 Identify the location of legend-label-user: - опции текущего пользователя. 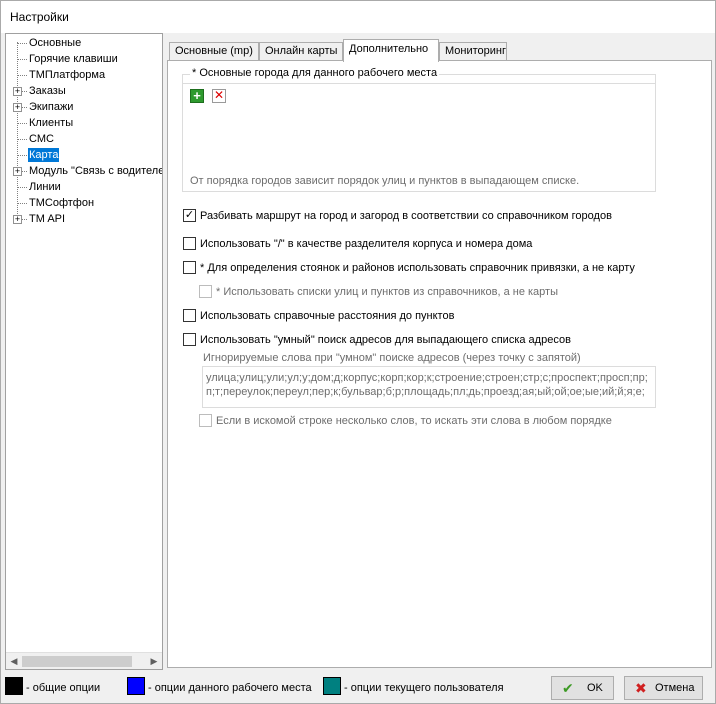
(424, 688).